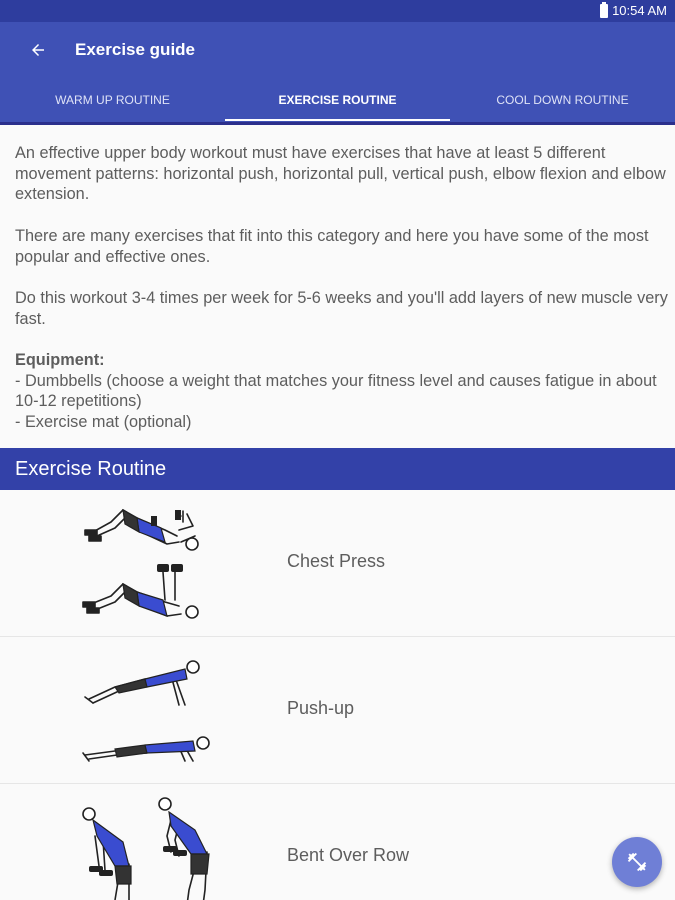 The image size is (675, 900). I want to click on status-right: 10:54 AM, so click(633, 9).